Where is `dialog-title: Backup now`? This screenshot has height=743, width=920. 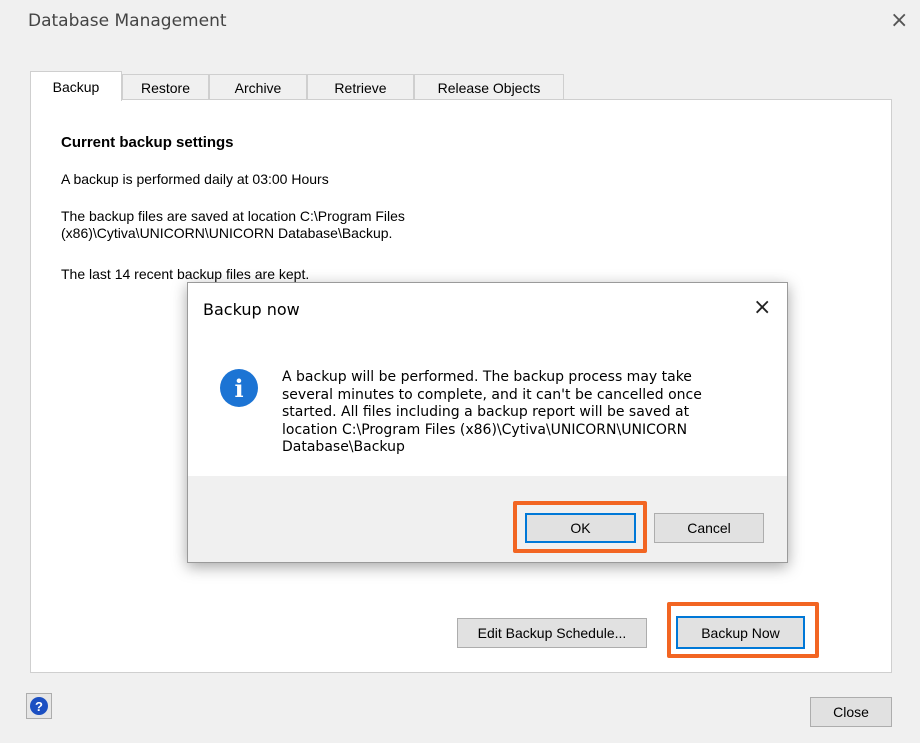
dialog-title: Backup now is located at coordinates (251, 309).